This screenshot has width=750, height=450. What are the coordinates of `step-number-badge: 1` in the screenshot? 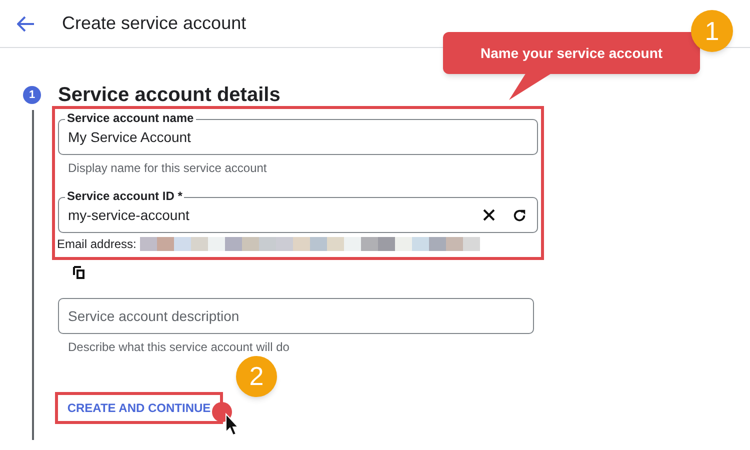 It's located at (32, 95).